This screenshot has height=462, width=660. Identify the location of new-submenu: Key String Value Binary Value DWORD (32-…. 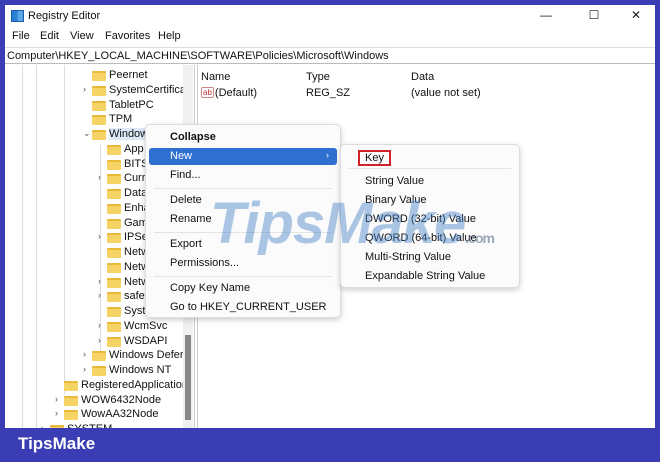
(430, 216).